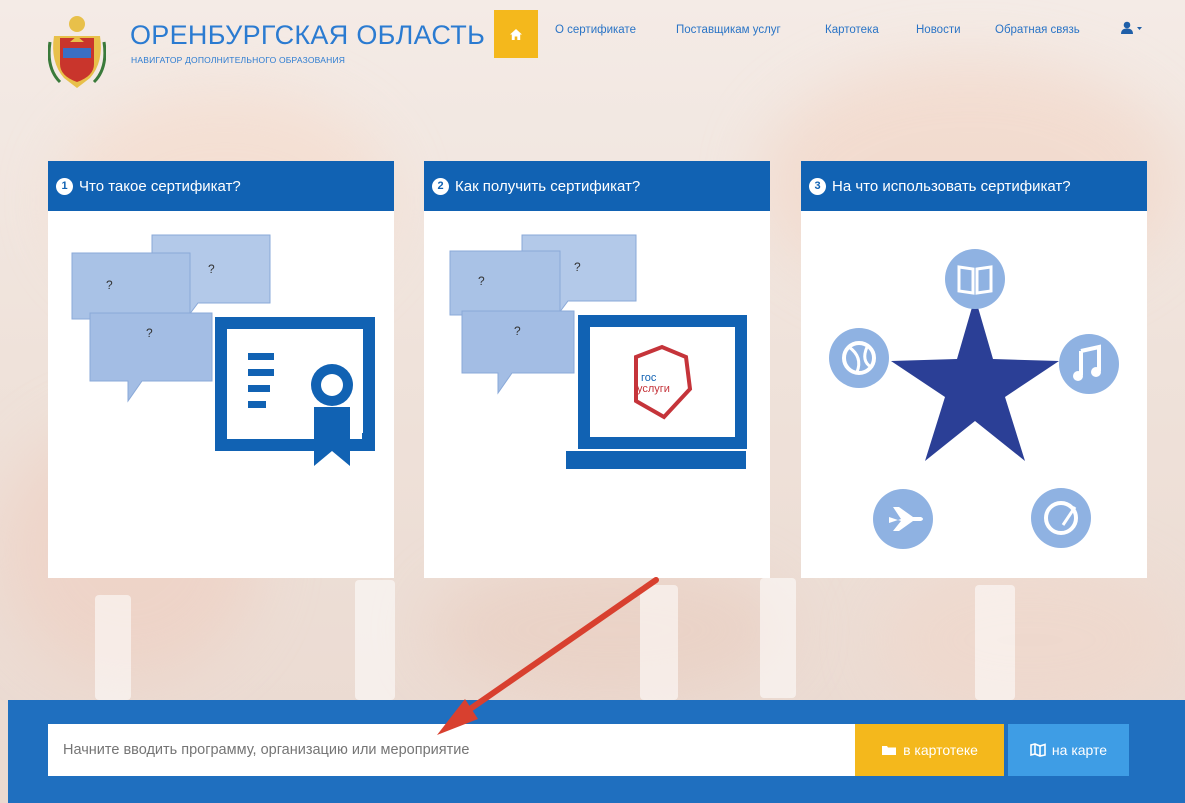 This screenshot has width=1185, height=803. Describe the element at coordinates (817, 186) in the screenshot. I see `step-number: 3` at that location.